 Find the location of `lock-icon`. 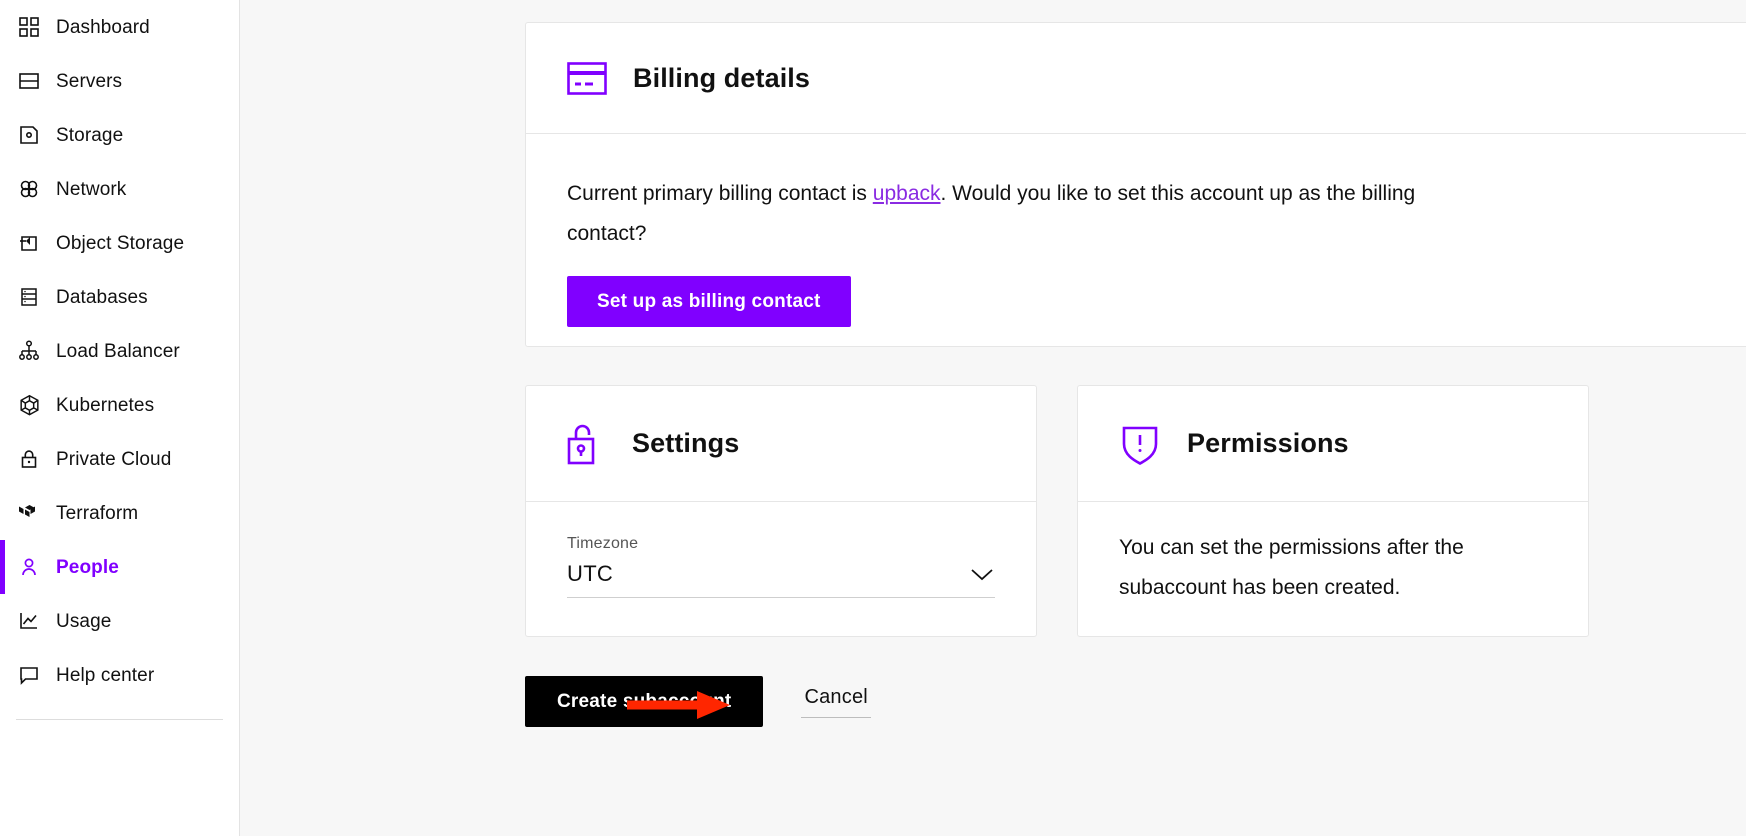

lock-icon is located at coordinates (29, 459).